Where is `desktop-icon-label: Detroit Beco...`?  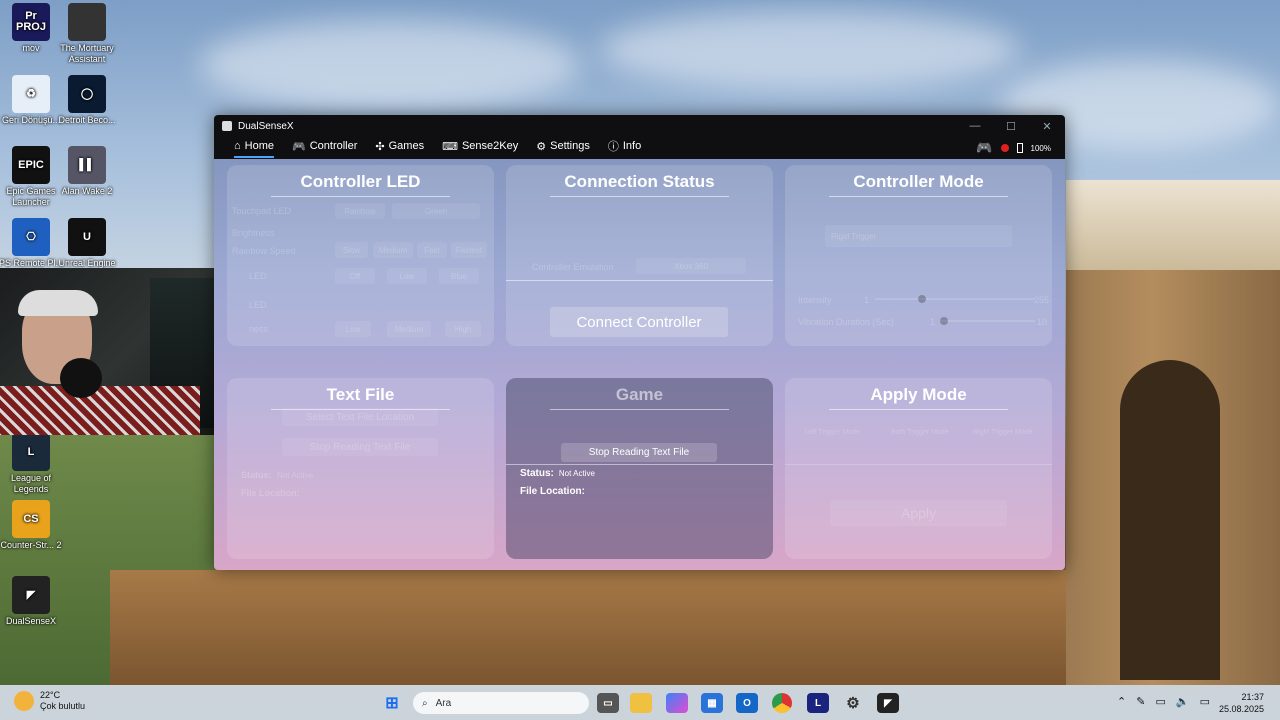 desktop-icon-label: Detroit Beco... is located at coordinates (87, 120).